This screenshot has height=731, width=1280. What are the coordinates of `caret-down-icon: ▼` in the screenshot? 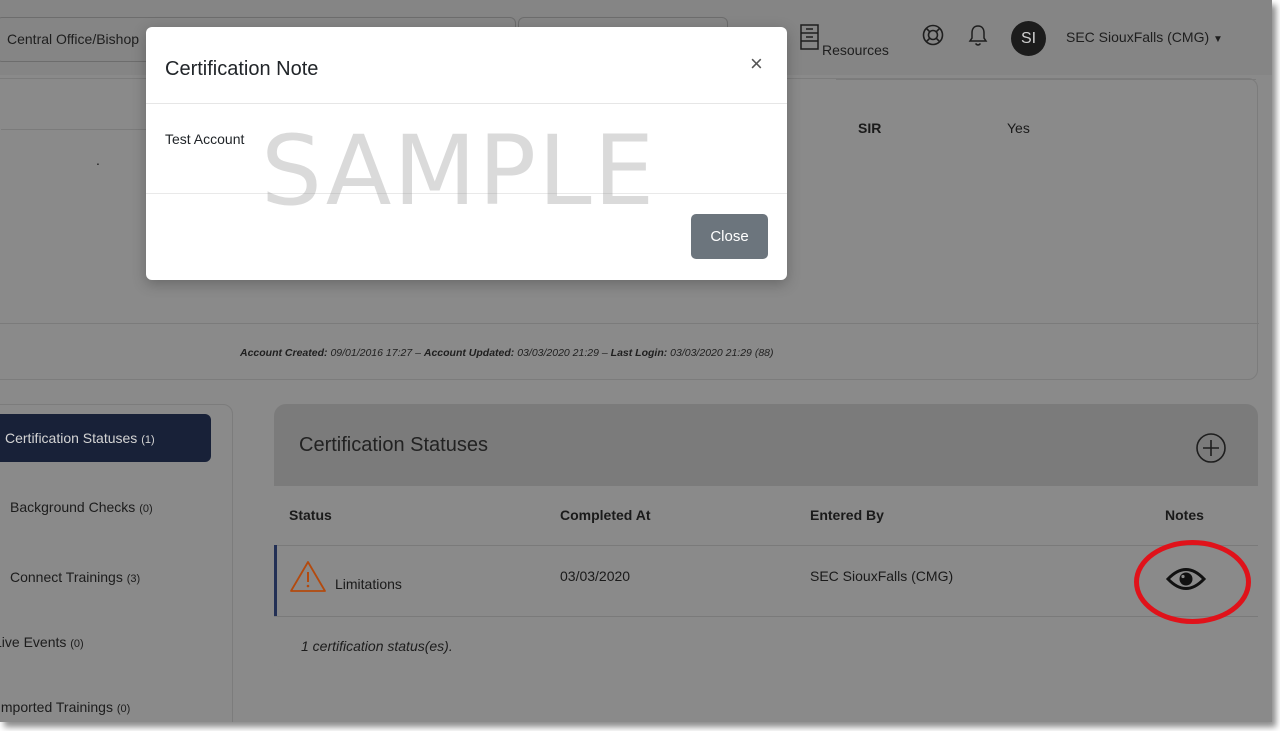 It's located at (1218, 39).